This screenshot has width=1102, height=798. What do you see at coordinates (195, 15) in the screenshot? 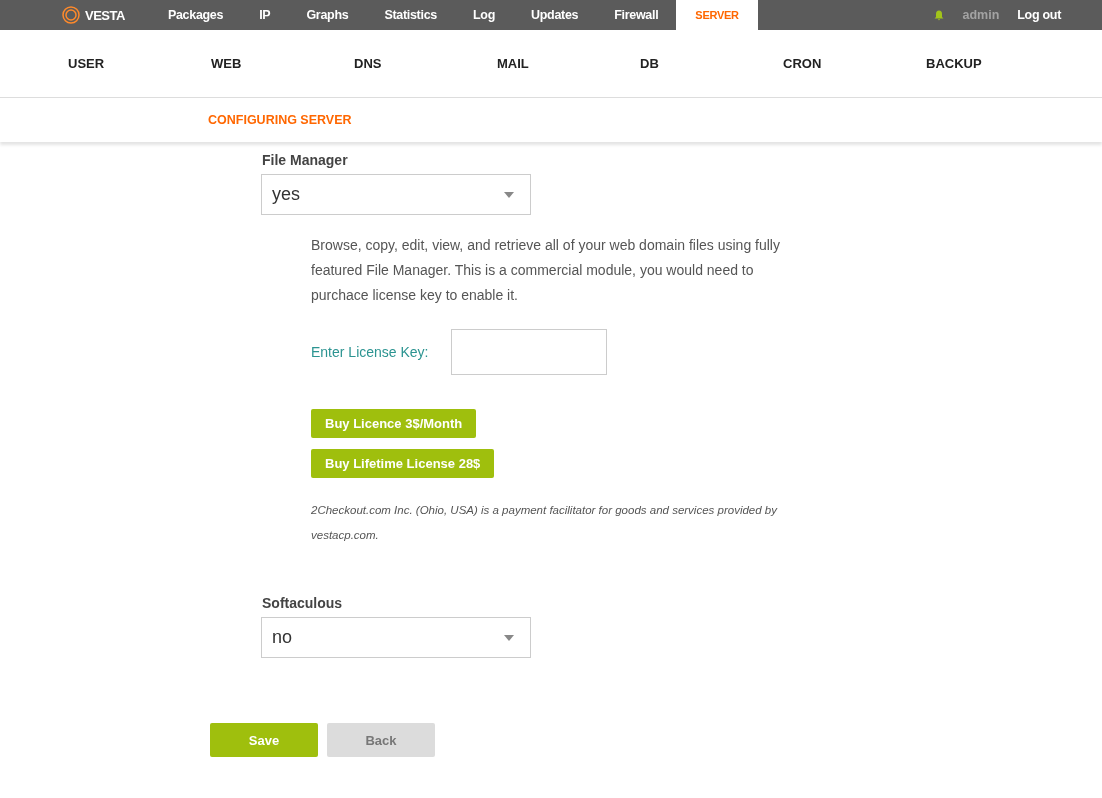
I see `nav-tab: Packages` at bounding box center [195, 15].